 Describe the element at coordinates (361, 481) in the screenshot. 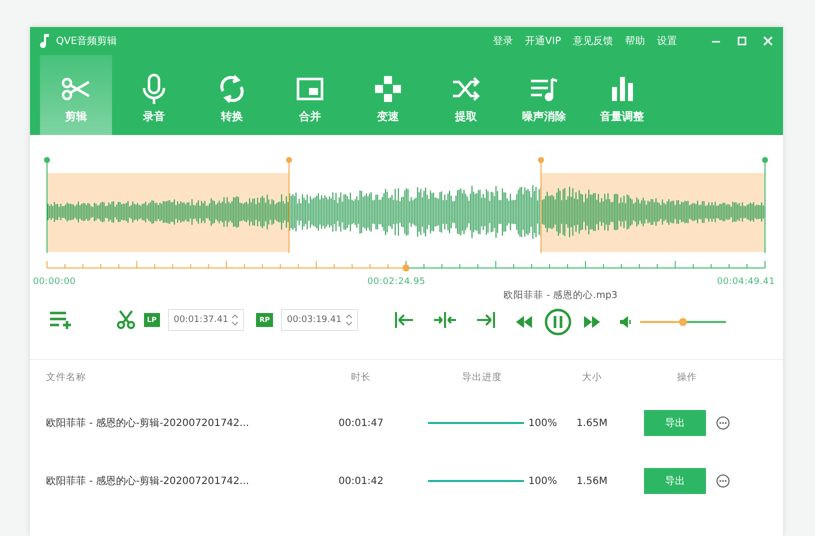

I see `duration-cell-text: 00:01:42` at that location.